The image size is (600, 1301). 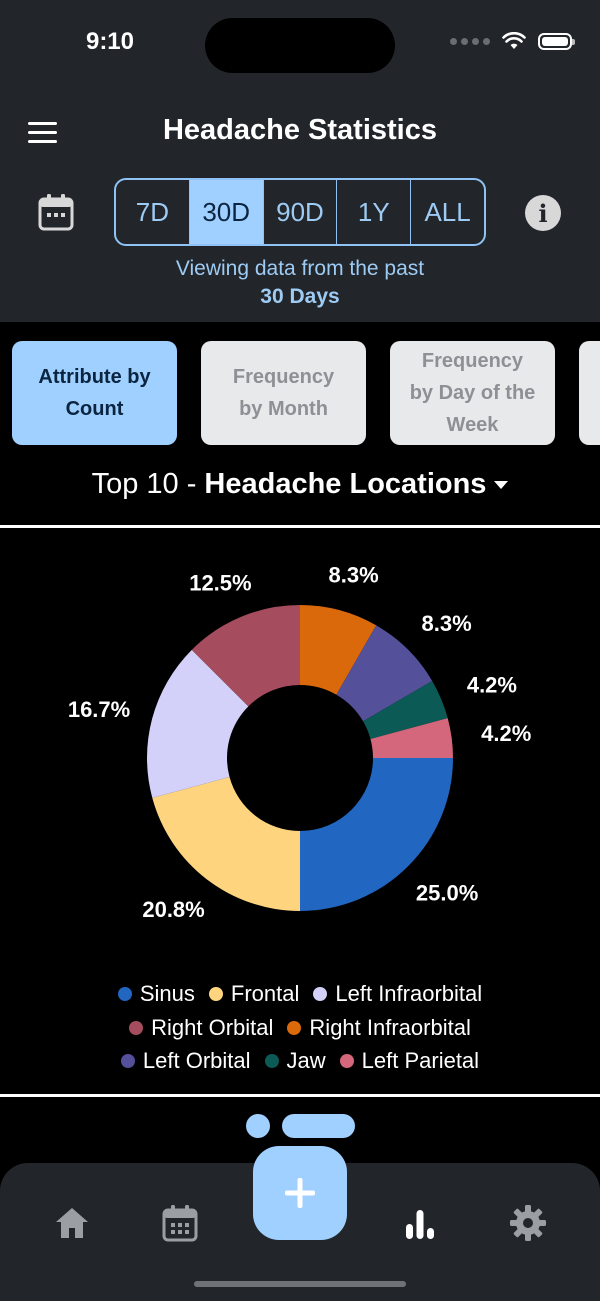 I want to click on pie-slice, so click(x=226, y=844).